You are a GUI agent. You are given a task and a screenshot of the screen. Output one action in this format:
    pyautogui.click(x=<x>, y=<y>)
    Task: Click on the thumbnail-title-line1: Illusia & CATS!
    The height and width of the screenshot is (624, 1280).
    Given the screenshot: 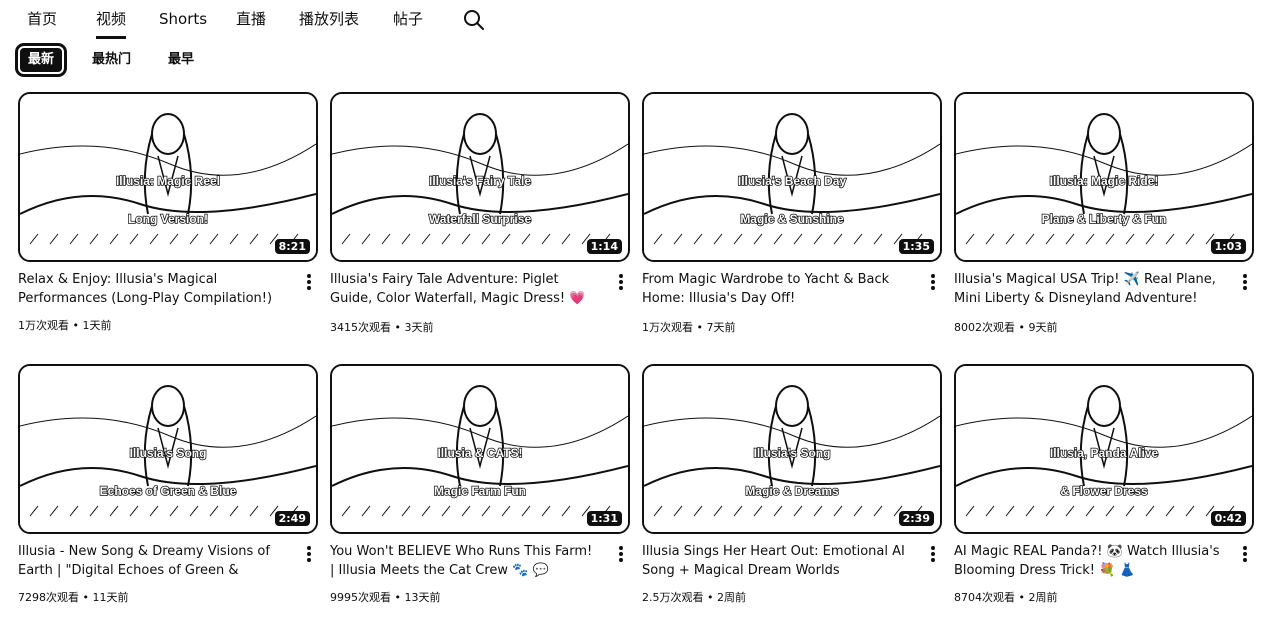 What is the action you would take?
    pyautogui.click(x=480, y=453)
    